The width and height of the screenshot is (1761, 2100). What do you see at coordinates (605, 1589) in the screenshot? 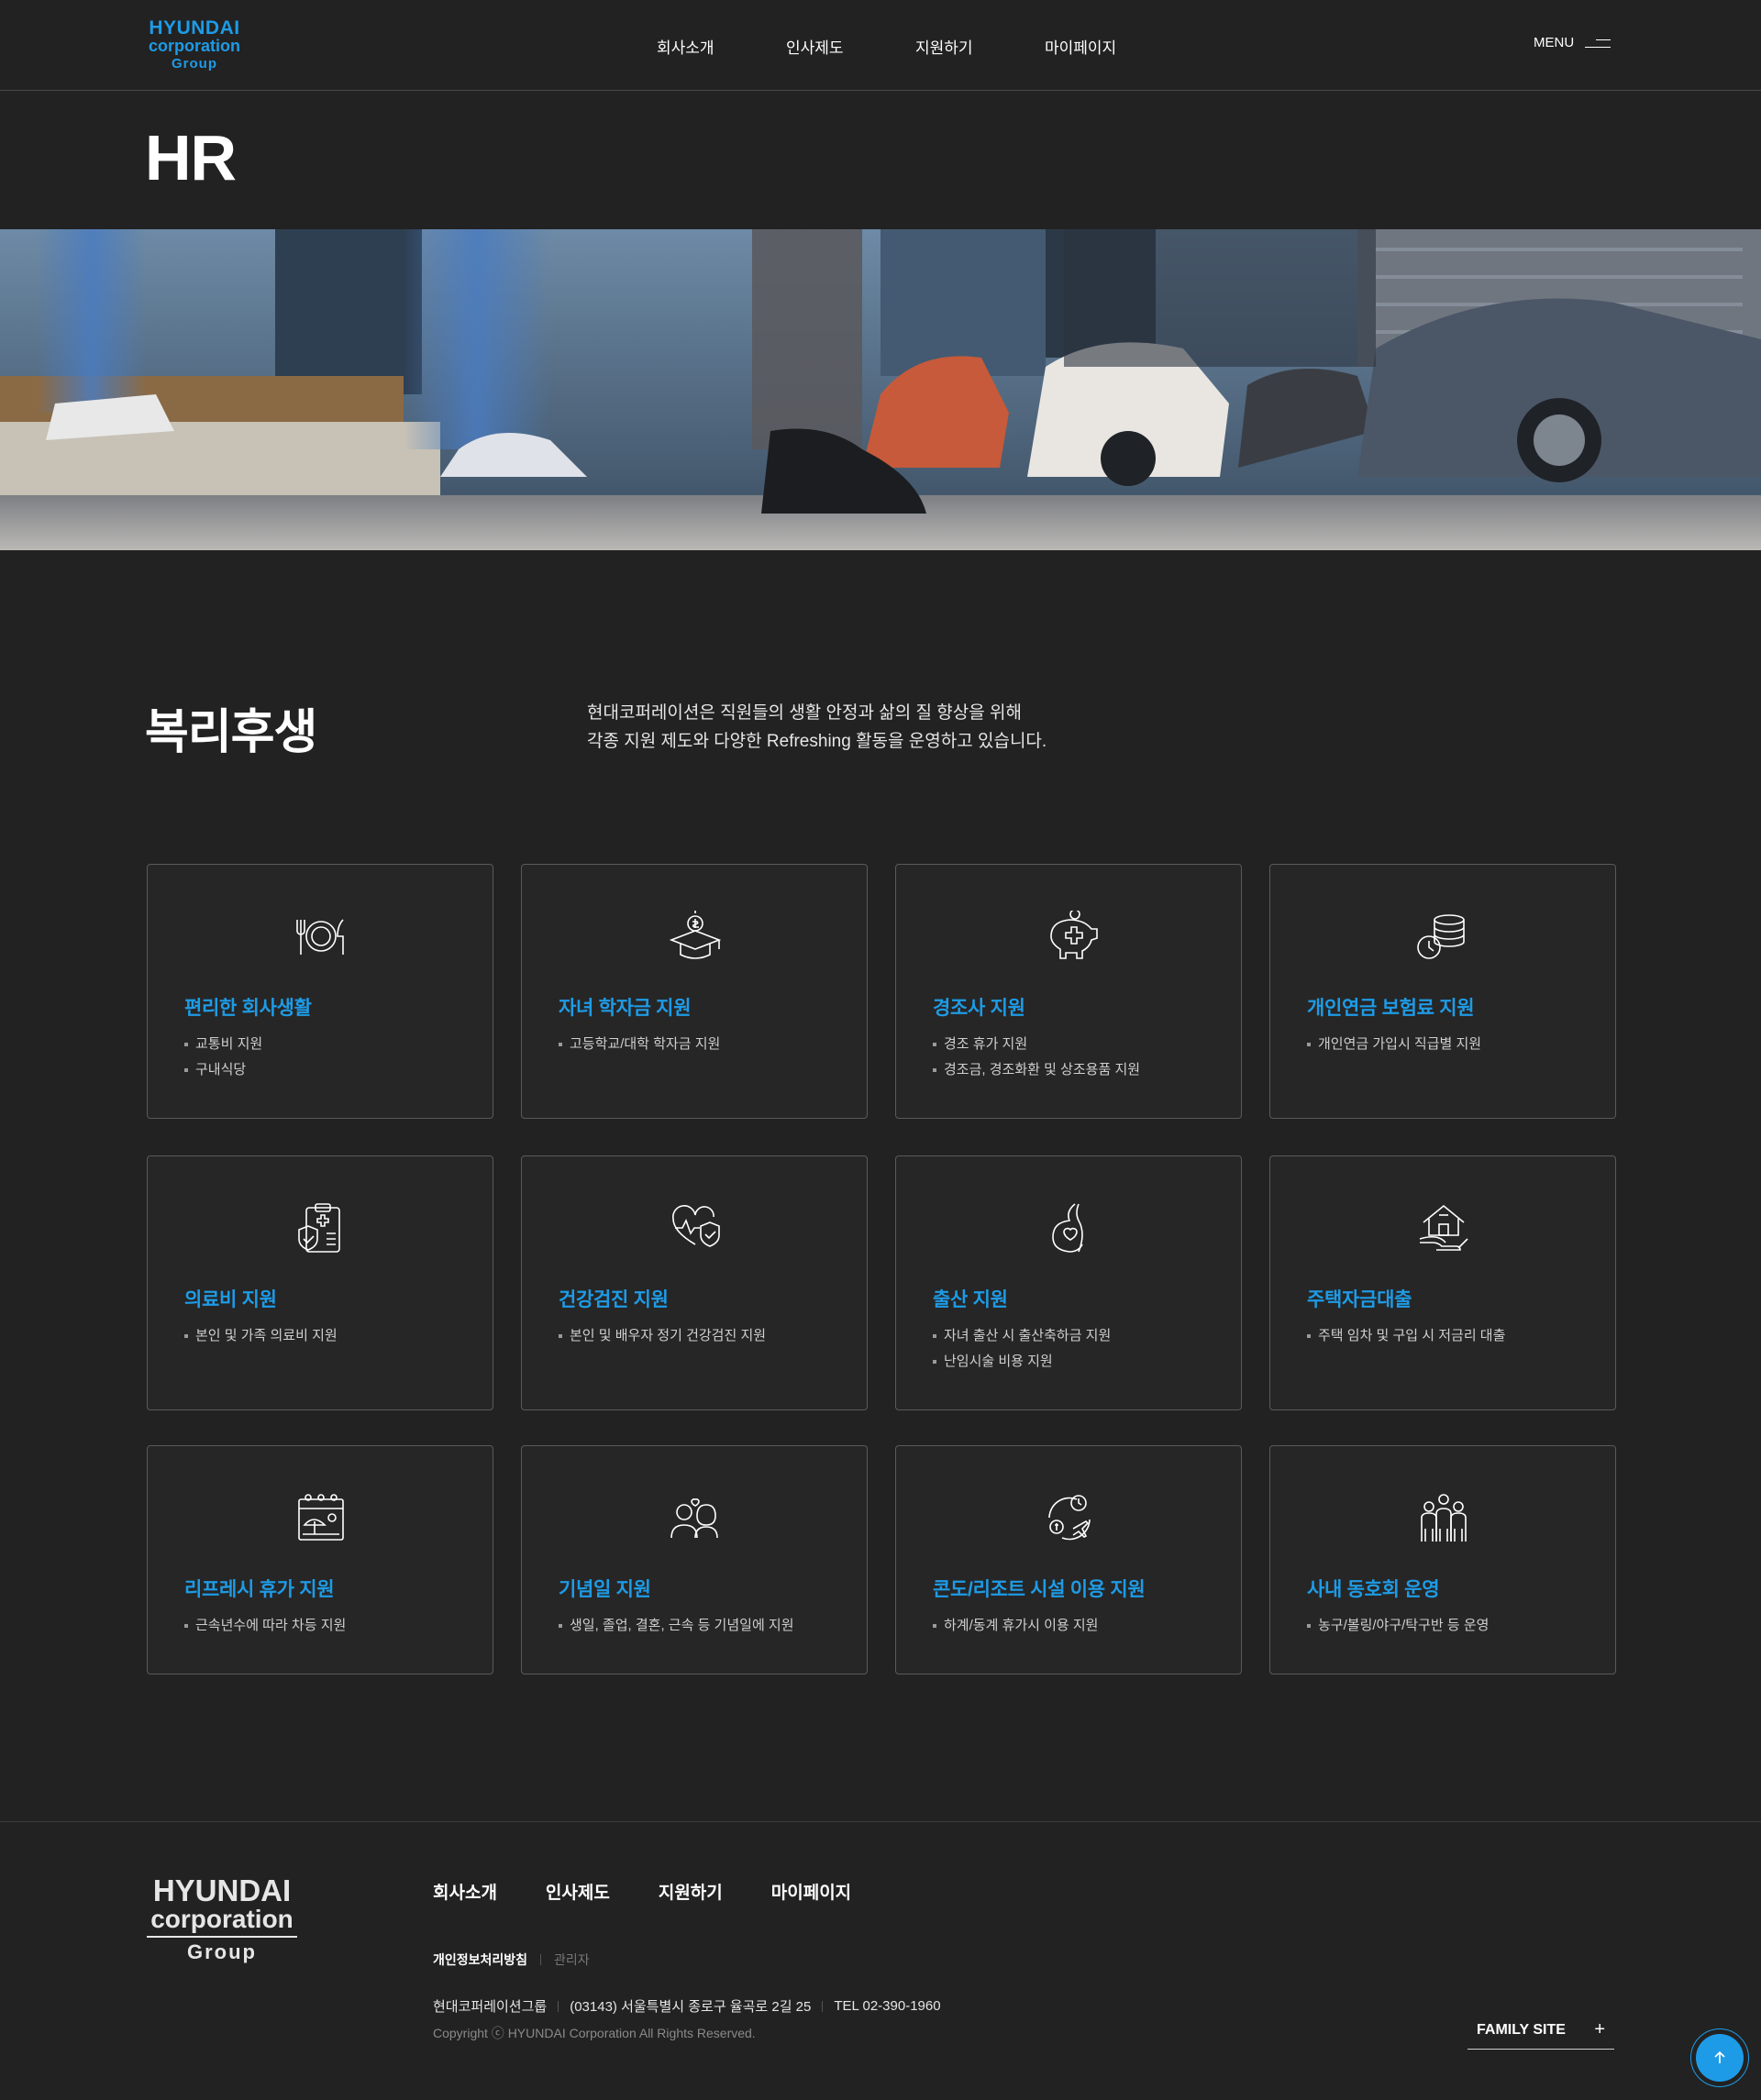
I see `card-title: 기념일 지원` at bounding box center [605, 1589].